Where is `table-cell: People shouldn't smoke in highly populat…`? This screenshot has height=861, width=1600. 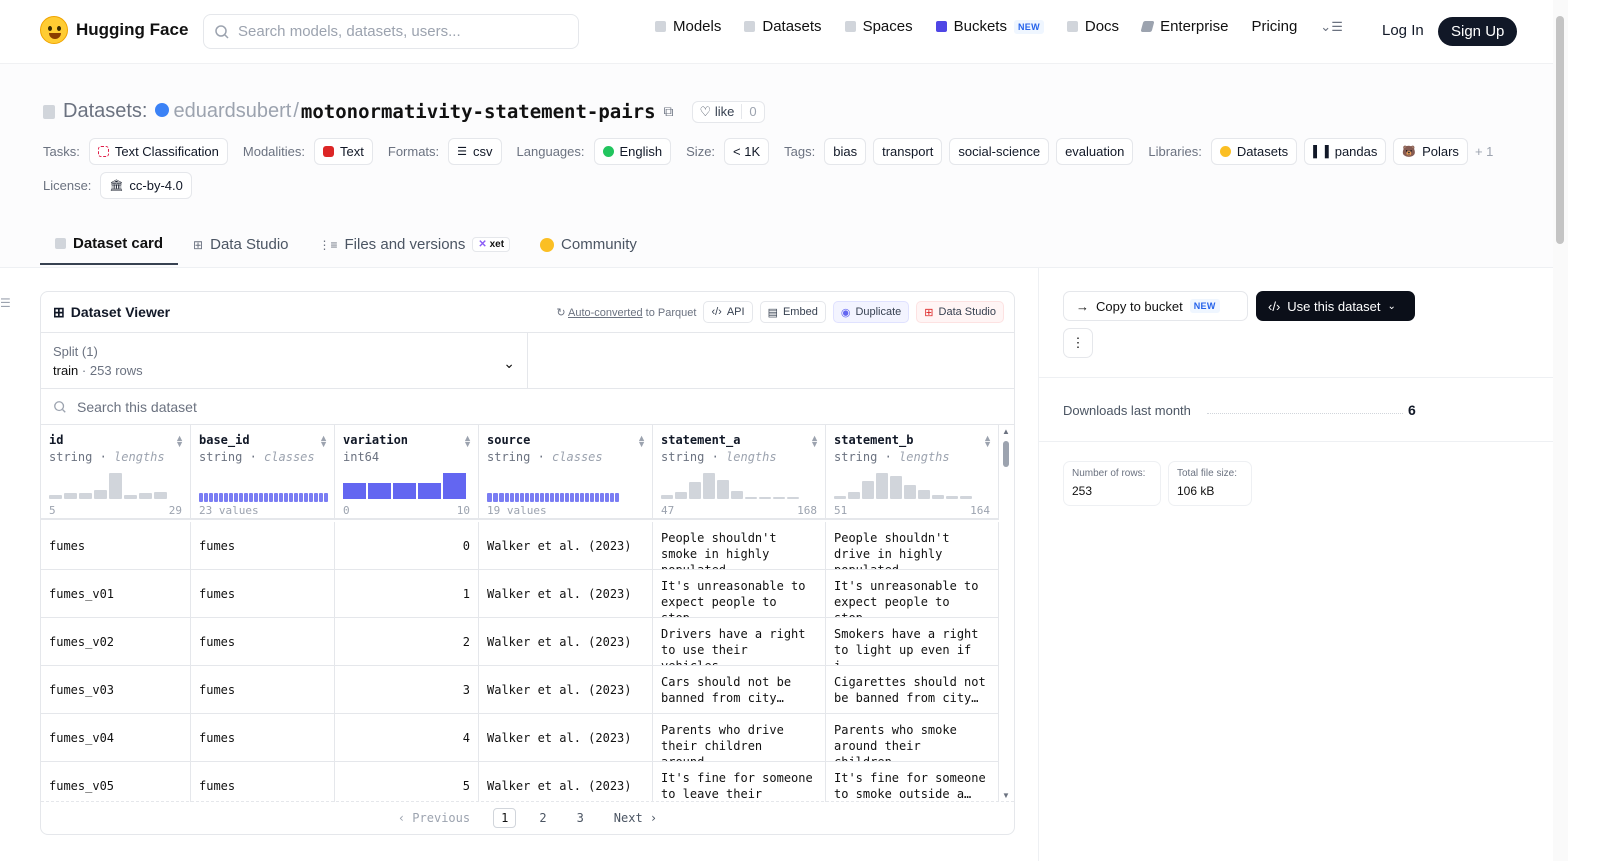
table-cell: People shouldn't smoke in highly populat… is located at coordinates (739, 546).